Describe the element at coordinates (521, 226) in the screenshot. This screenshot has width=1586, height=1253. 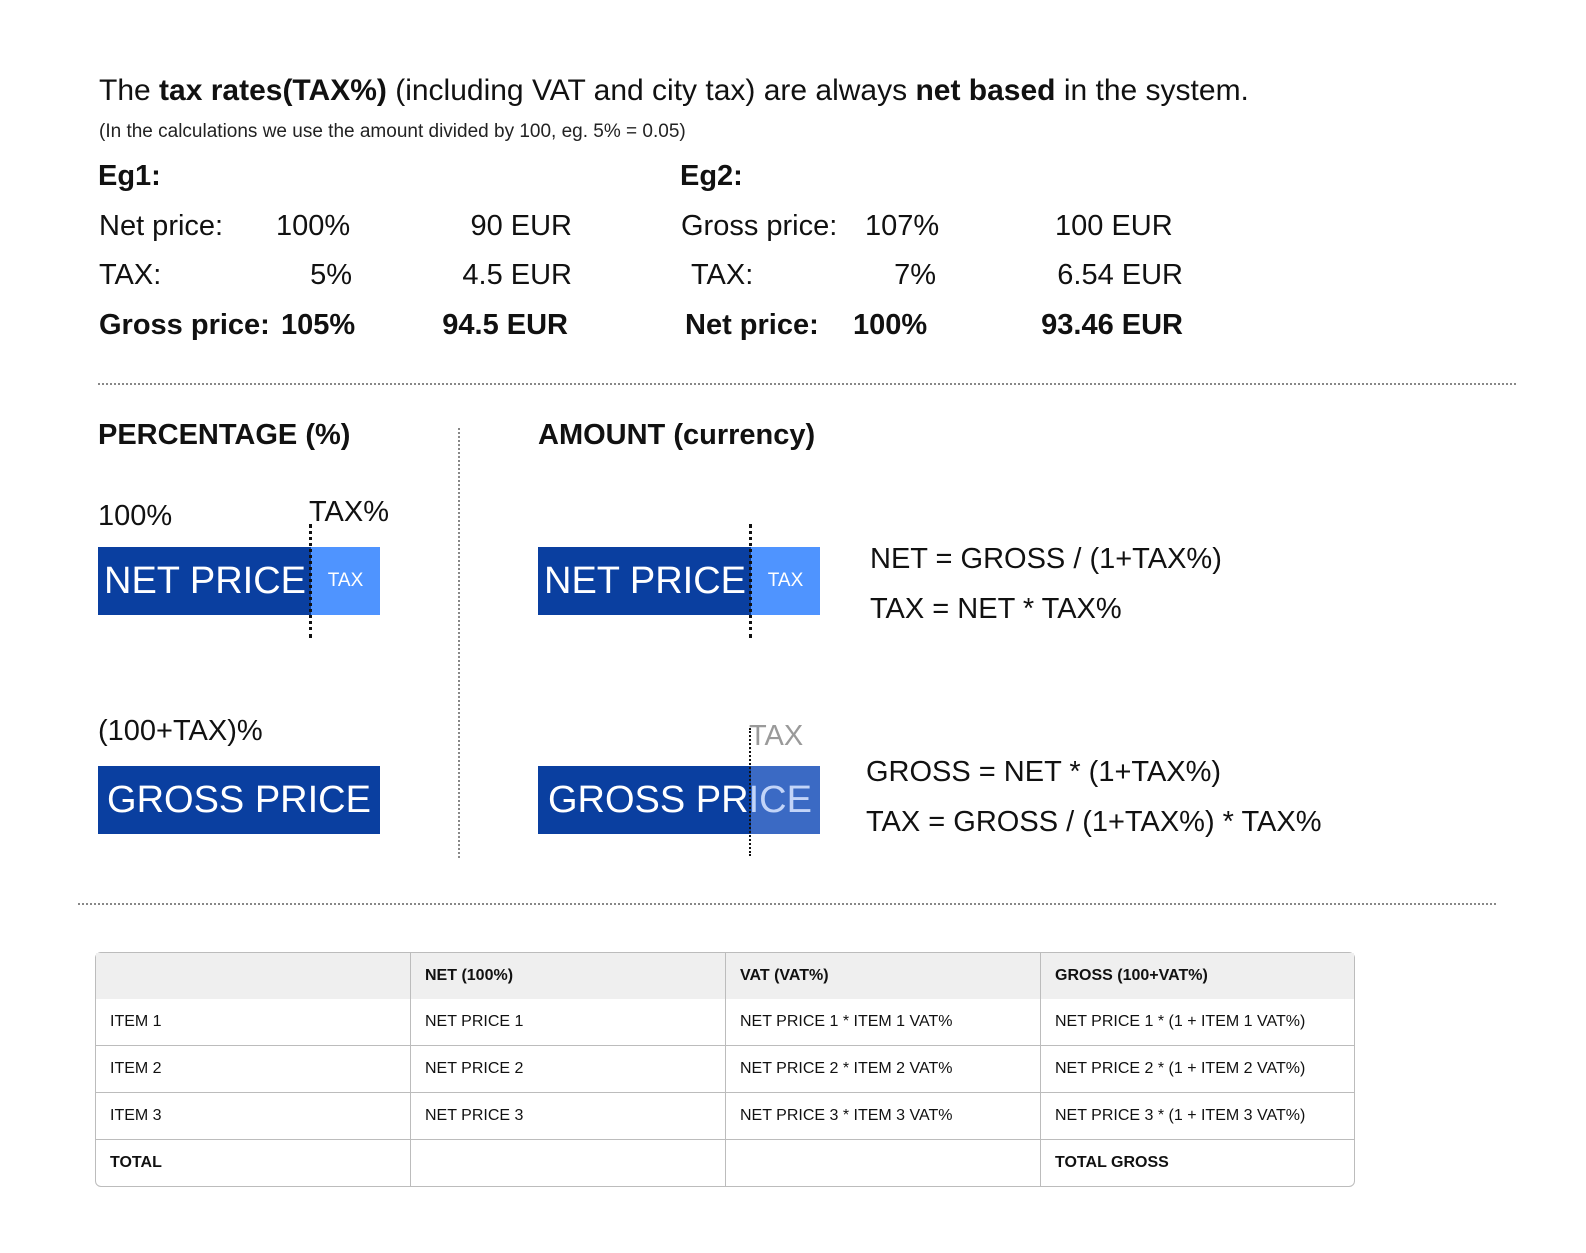
I see `eg1-amount: 90 EUR` at that location.